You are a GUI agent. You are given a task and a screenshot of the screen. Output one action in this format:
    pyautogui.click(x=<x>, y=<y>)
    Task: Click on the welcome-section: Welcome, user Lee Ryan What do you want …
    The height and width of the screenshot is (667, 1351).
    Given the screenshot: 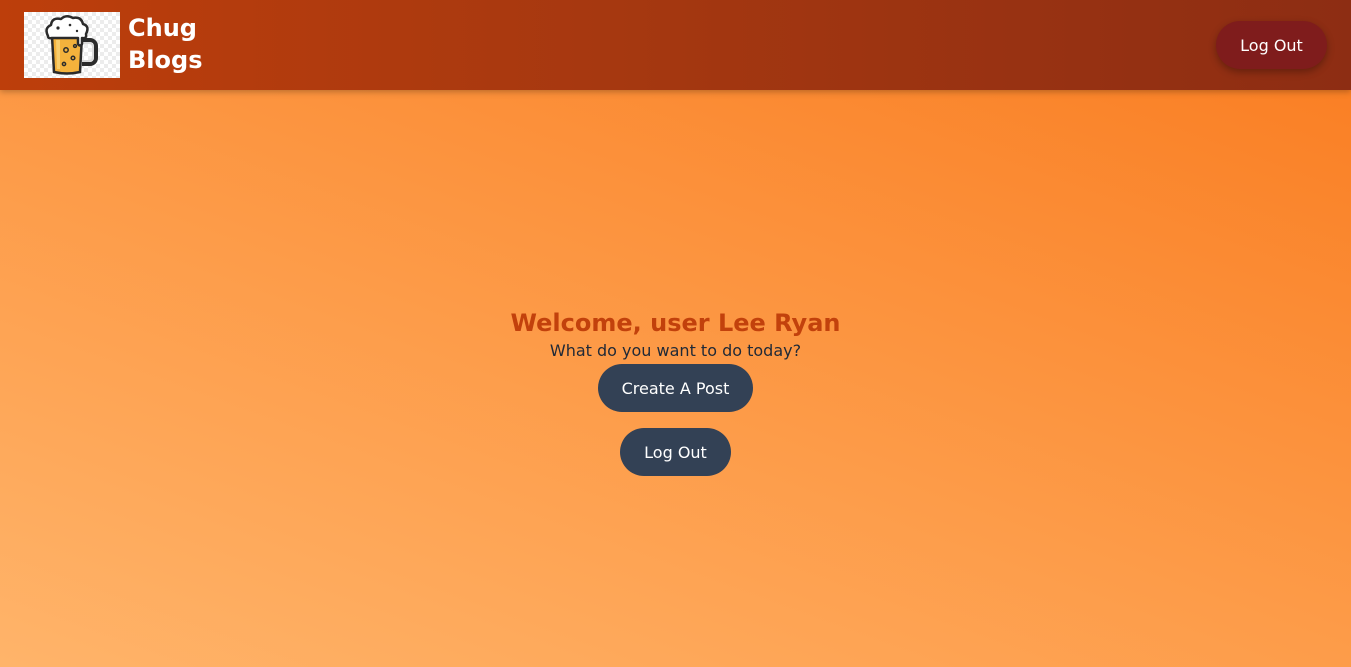 What is the action you would take?
    pyautogui.click(x=675, y=334)
    